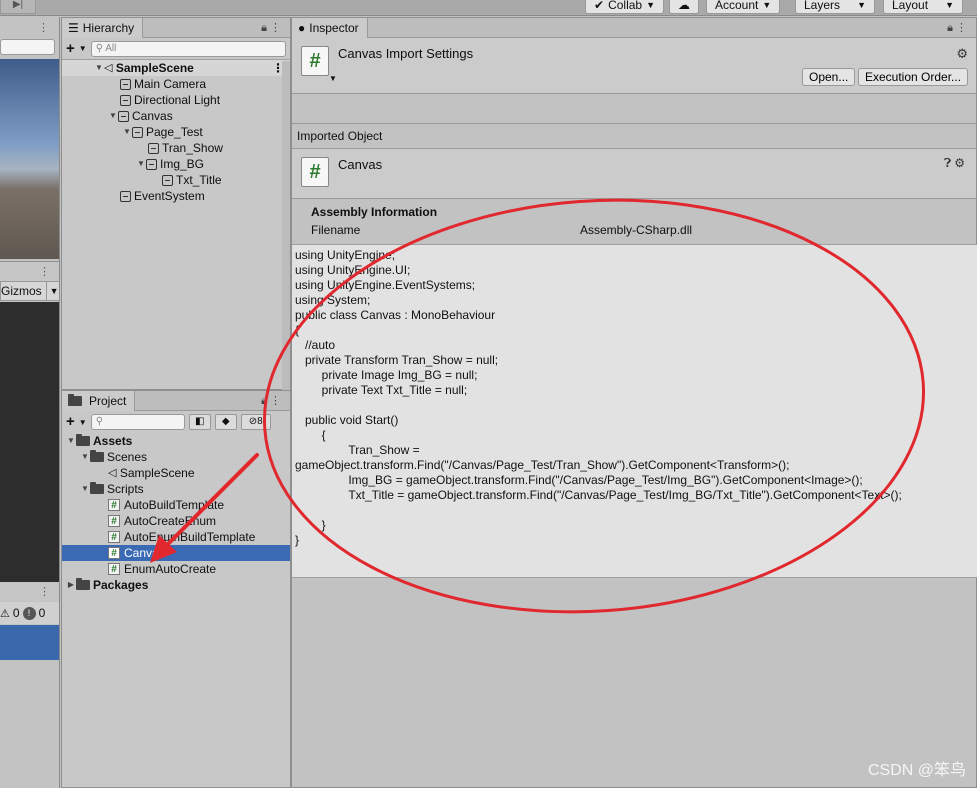 The image size is (977, 788). What do you see at coordinates (127, 457) in the screenshot?
I see `item-label: Scenes` at bounding box center [127, 457].